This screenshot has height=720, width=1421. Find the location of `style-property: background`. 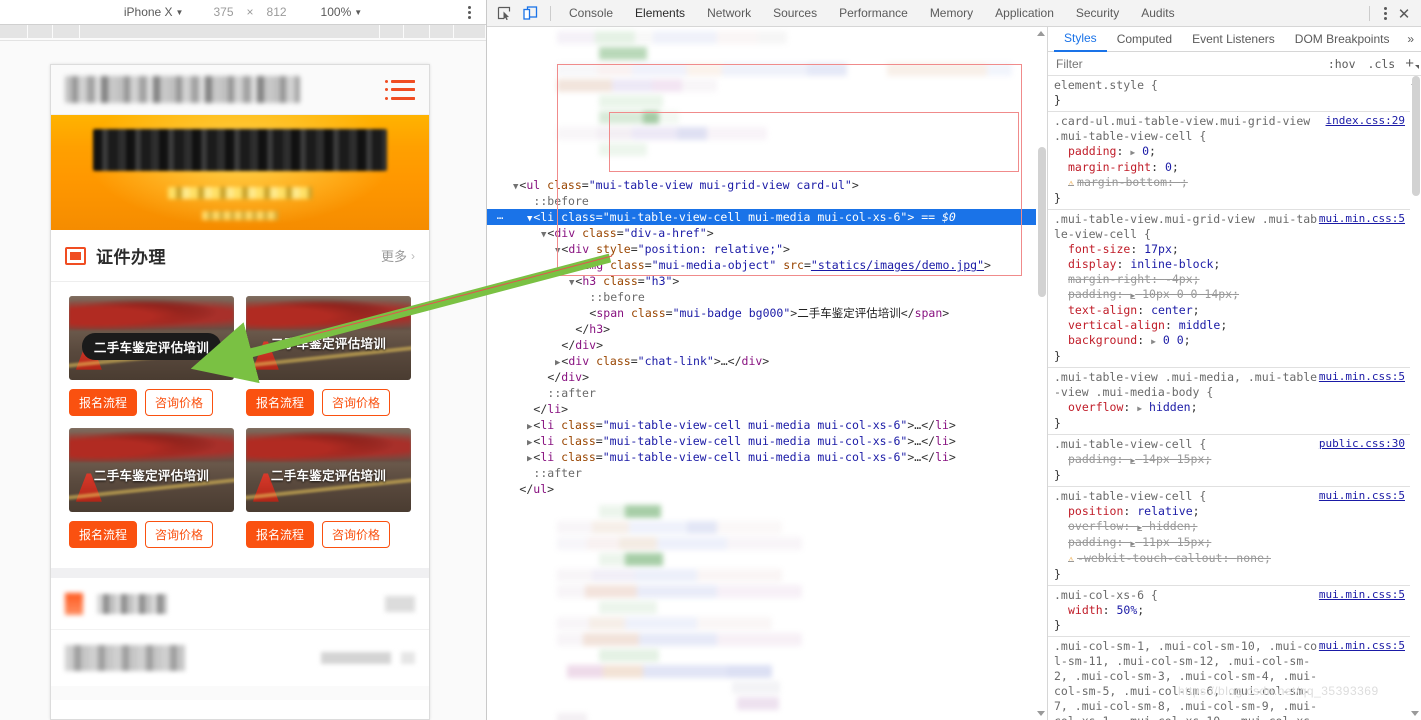

style-property: background is located at coordinates (1102, 340).